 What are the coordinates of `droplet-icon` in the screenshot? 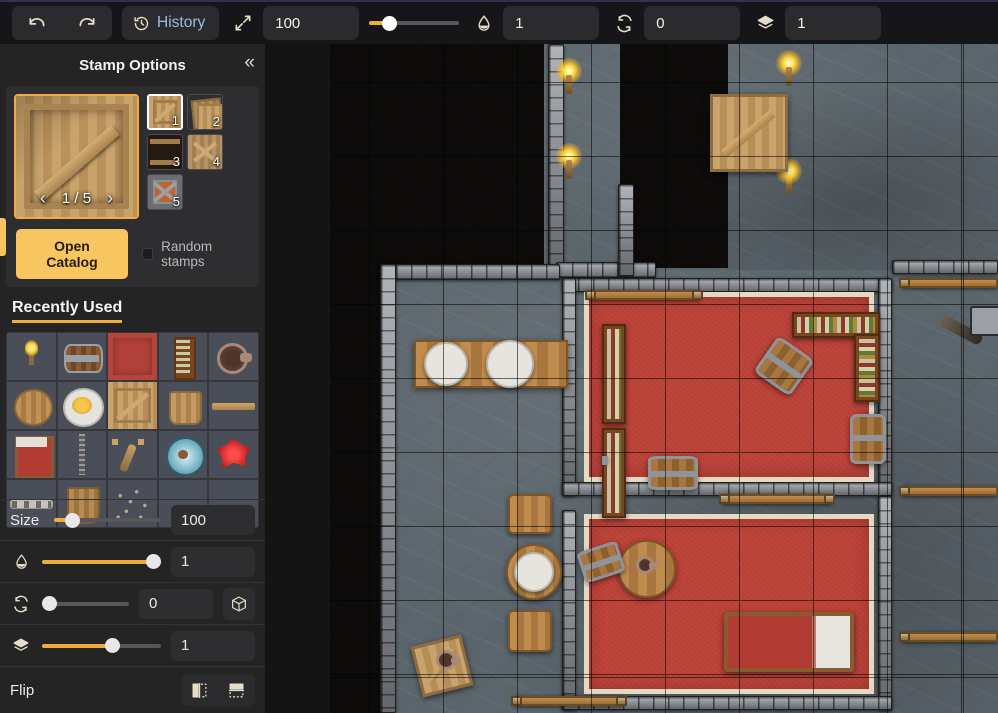 It's located at (484, 23).